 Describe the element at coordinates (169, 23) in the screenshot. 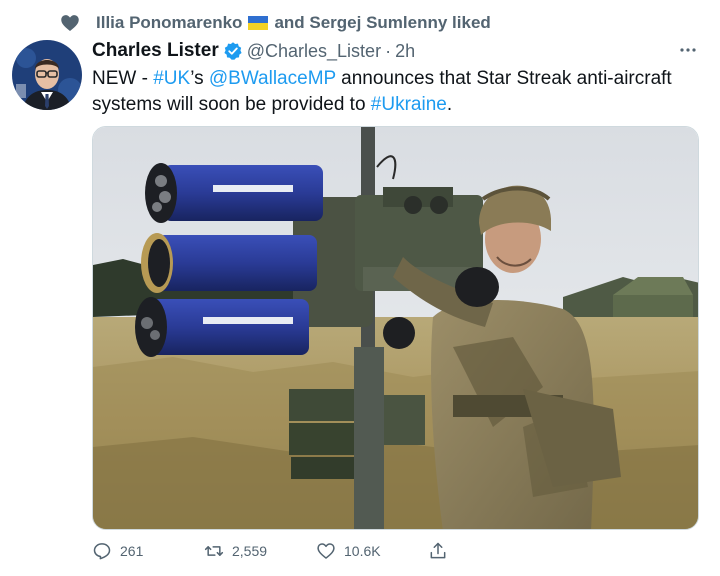

I see `social-user-link: Illia Ponomarenko` at that location.